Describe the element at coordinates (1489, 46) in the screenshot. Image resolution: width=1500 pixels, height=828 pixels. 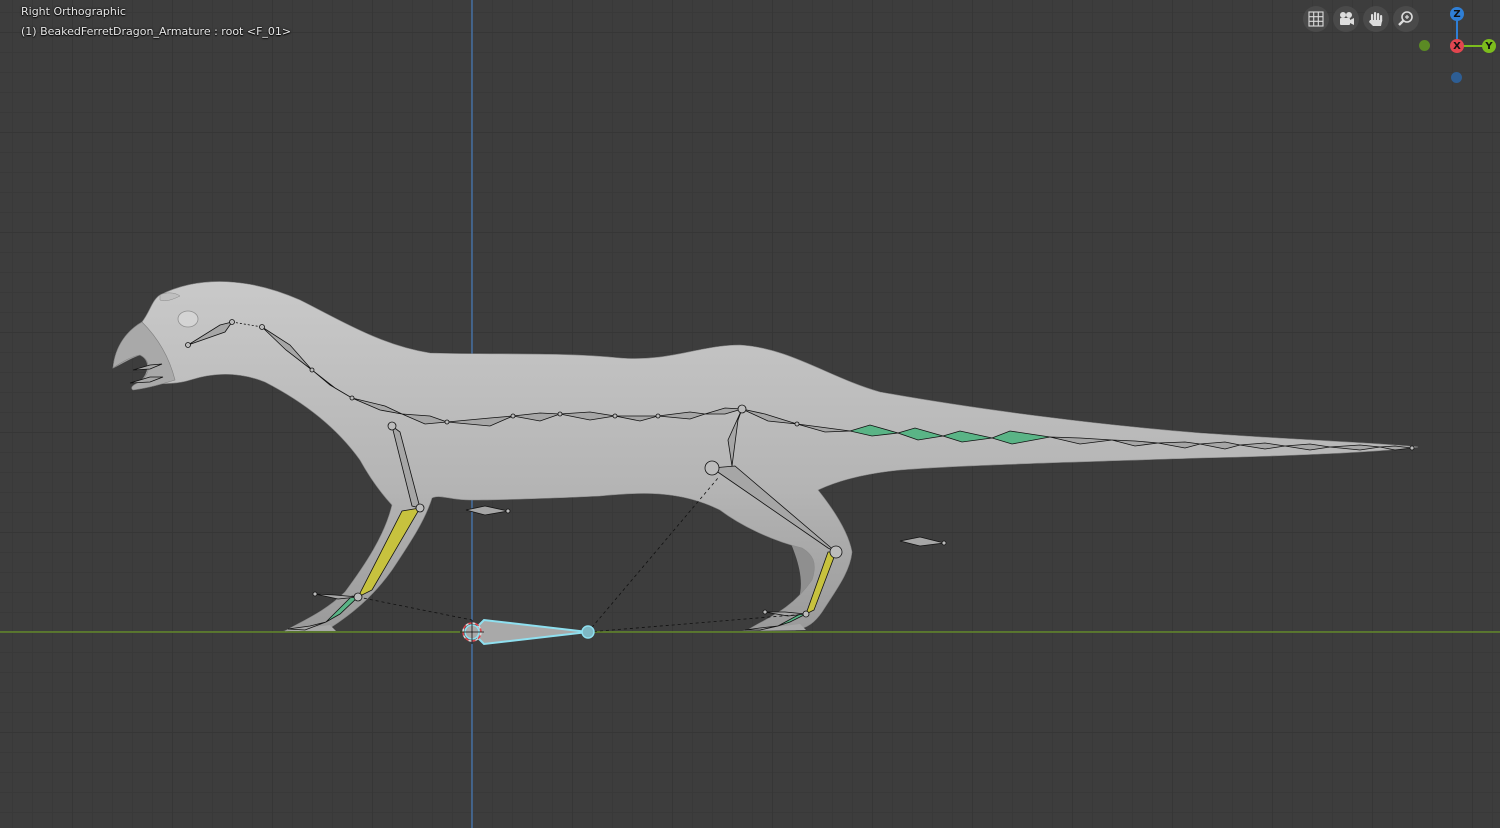
I see `gizmo-y-axis: Y` at that location.